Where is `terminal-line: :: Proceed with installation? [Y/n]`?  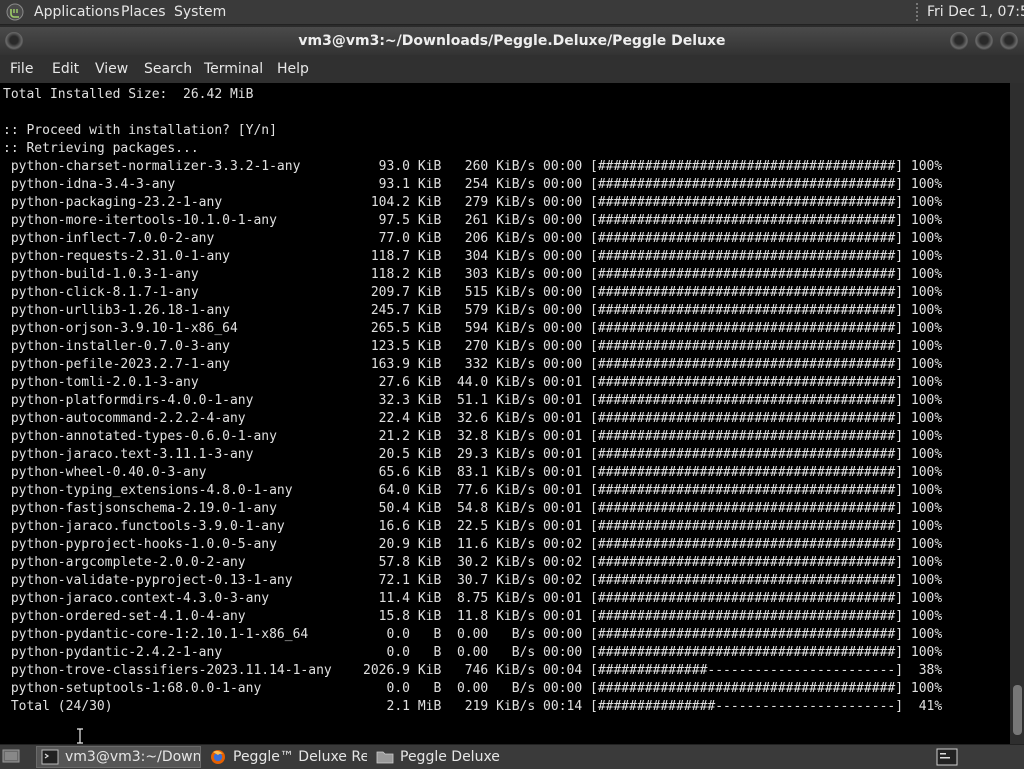
terminal-line: :: Proceed with installation? [Y/n] is located at coordinates (140, 130).